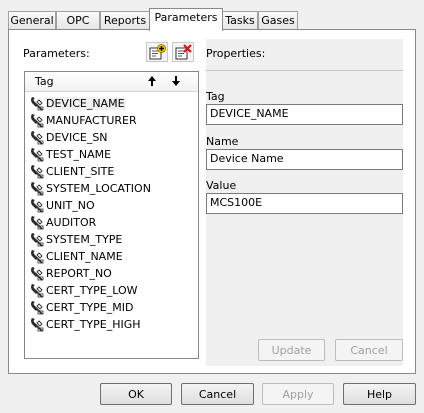 This screenshot has width=424, height=413. I want to click on tab-tasks: Tasks, so click(240, 20).